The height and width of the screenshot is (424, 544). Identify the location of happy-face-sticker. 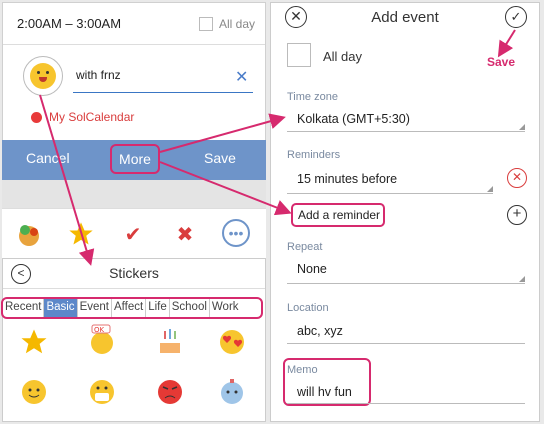
(34, 392).